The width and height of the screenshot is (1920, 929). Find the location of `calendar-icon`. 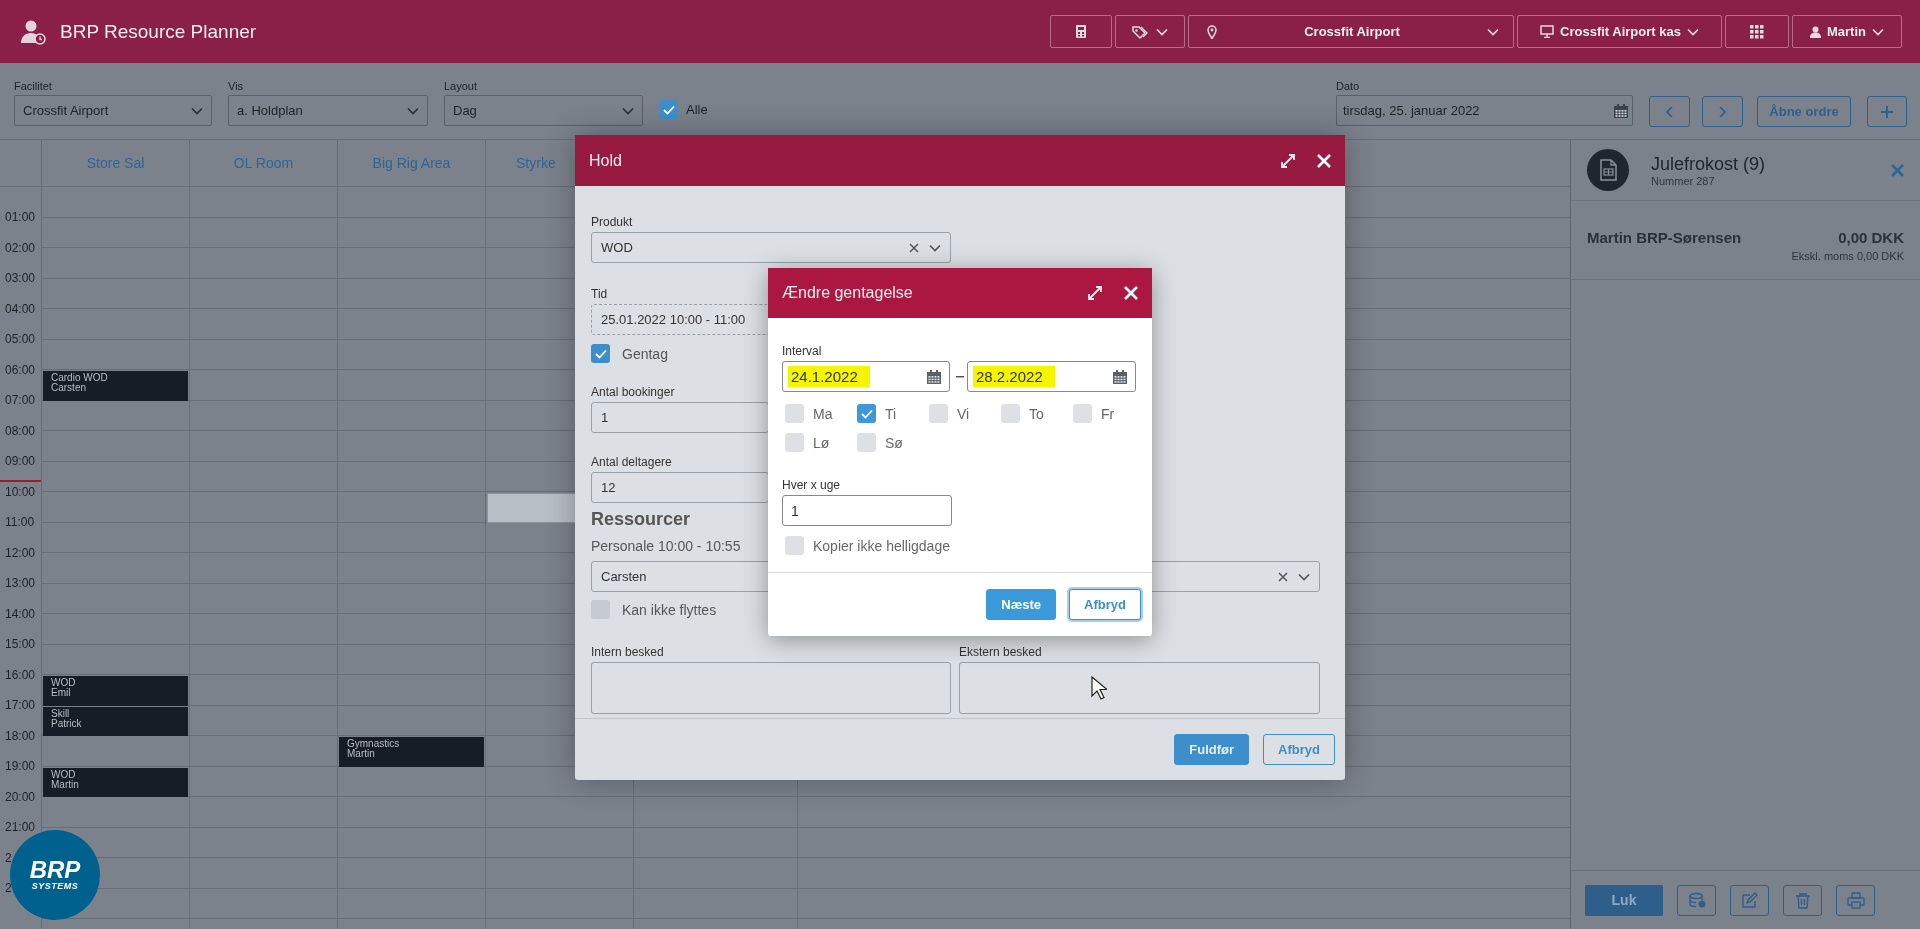

calendar-icon is located at coordinates (934, 376).